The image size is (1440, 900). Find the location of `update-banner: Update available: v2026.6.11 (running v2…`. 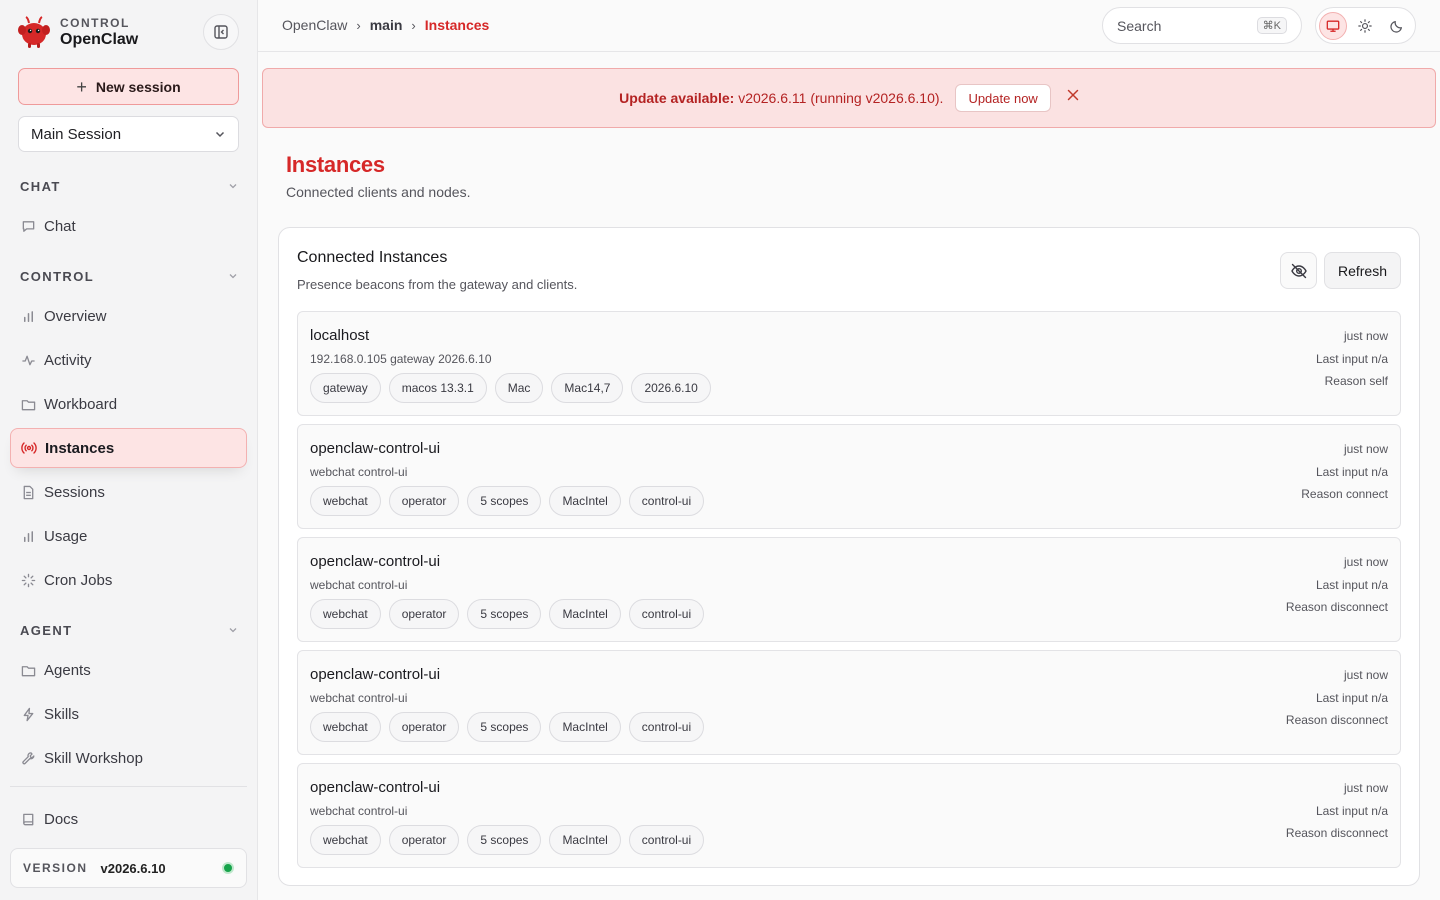

update-banner: Update available: v2026.6.11 (running v2… is located at coordinates (849, 98).